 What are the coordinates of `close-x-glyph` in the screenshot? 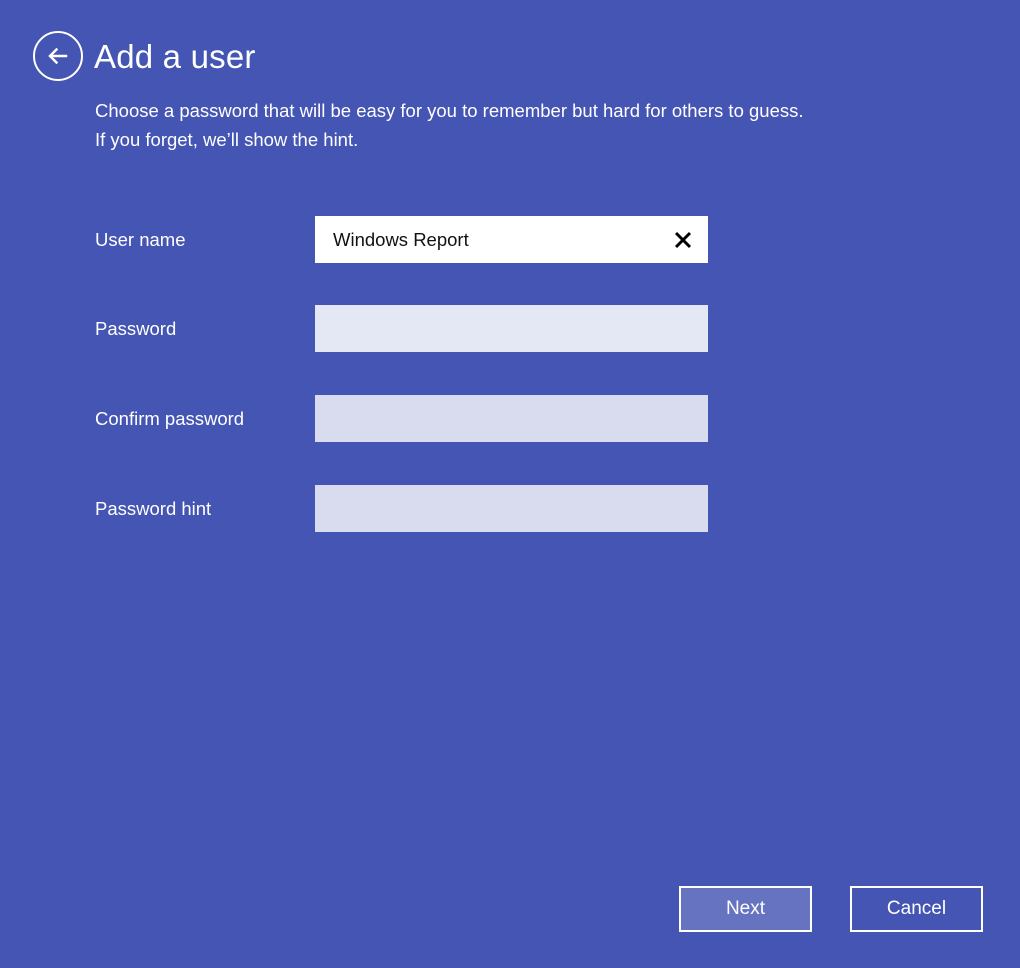 It's located at (683, 239).